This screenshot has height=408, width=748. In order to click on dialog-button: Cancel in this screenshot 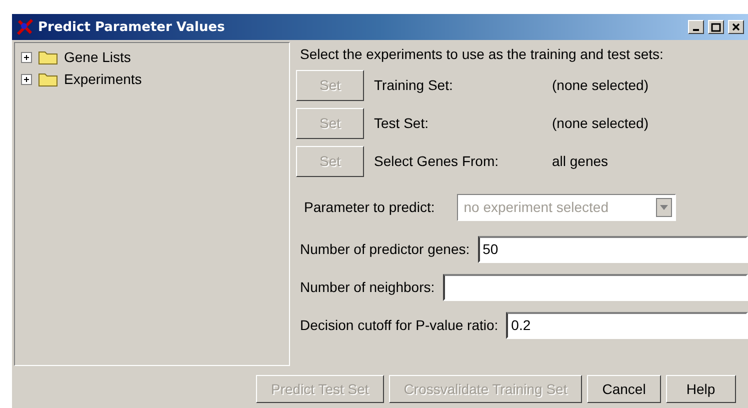, I will do `click(624, 389)`.